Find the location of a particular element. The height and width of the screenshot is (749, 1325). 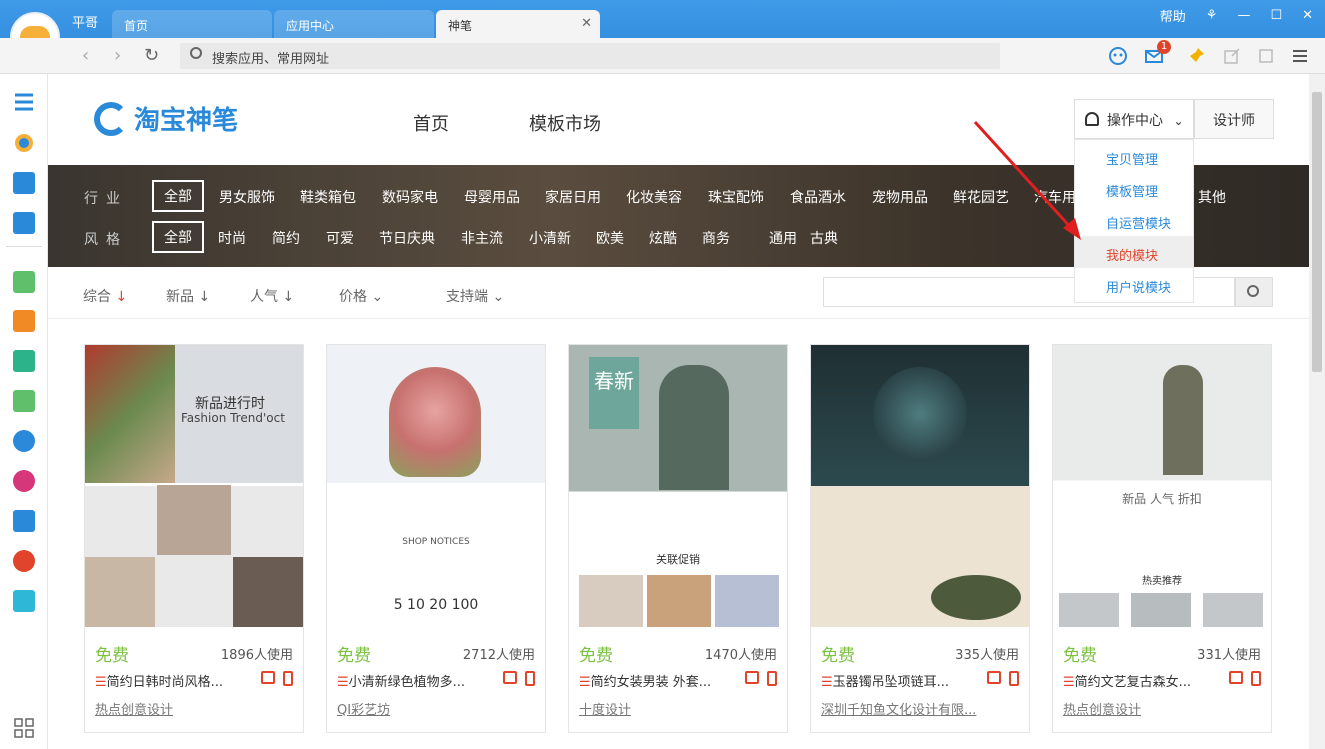

refresh-icon: ↻ is located at coordinates (151, 55).